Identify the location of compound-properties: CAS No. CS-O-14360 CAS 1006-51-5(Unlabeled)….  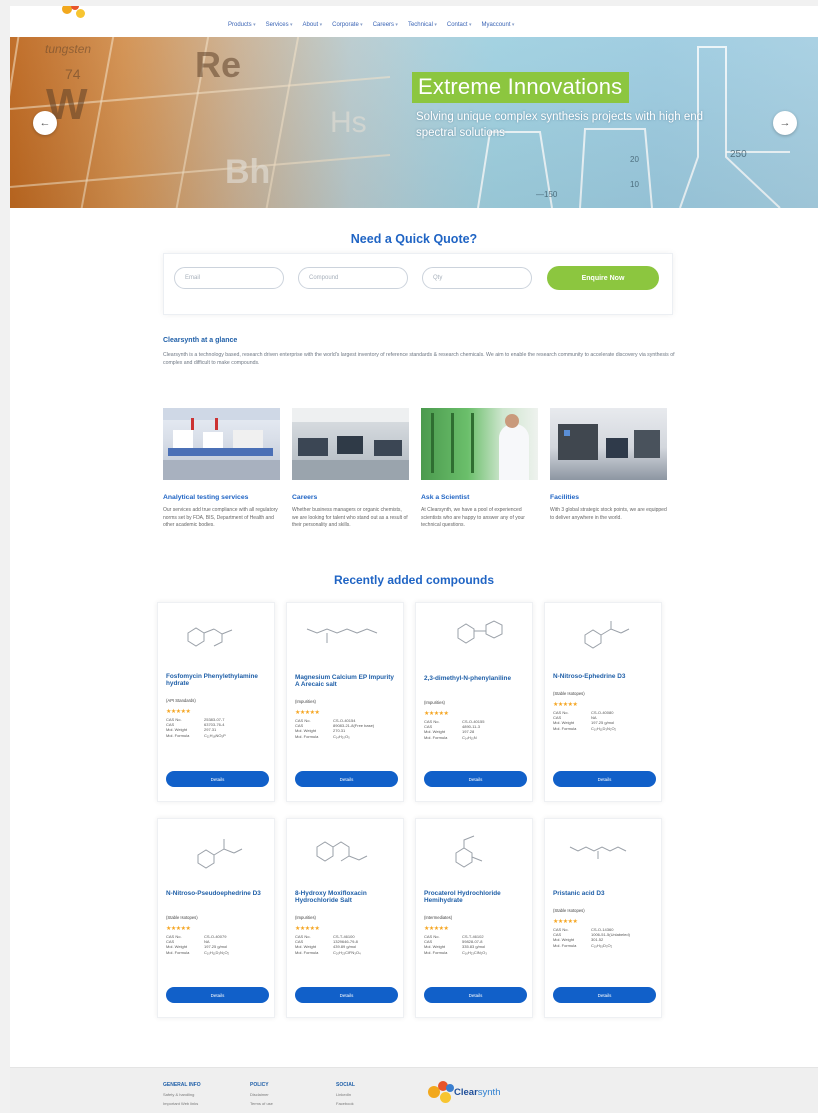
(605, 937).